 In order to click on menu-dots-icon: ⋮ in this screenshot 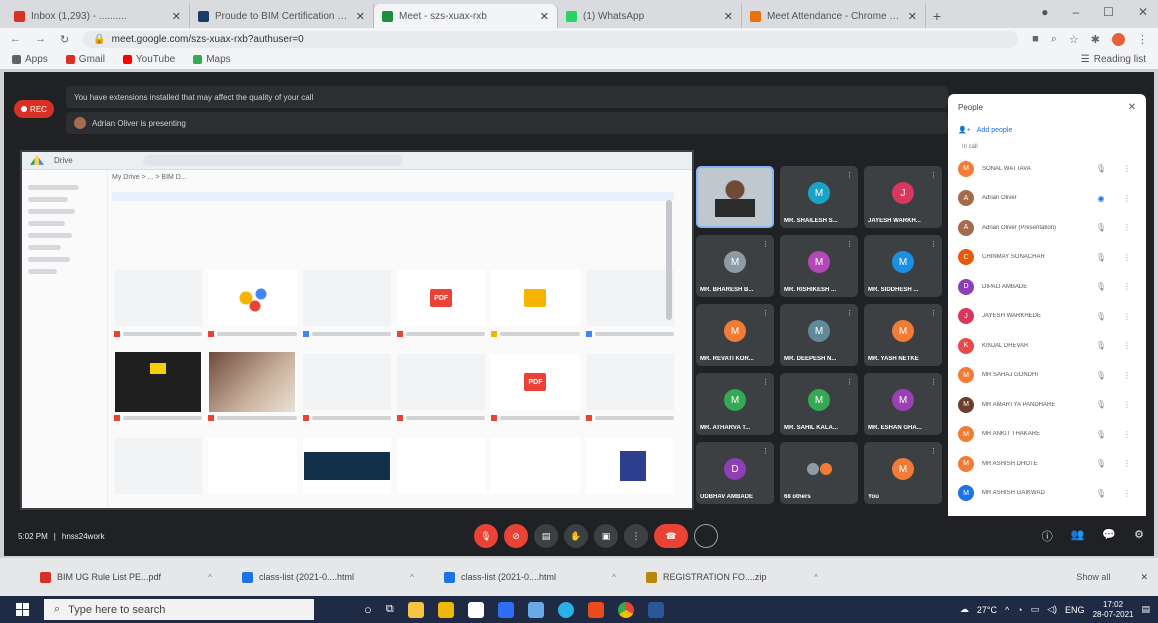, I will do `click(1142, 39)`.